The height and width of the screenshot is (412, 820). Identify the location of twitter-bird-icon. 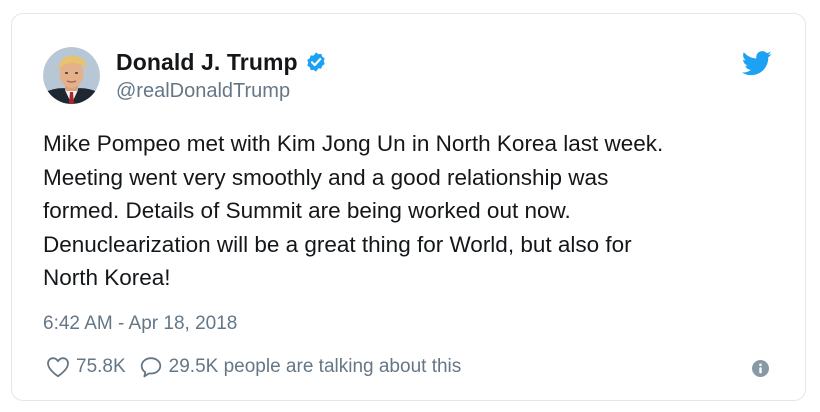
(756, 63).